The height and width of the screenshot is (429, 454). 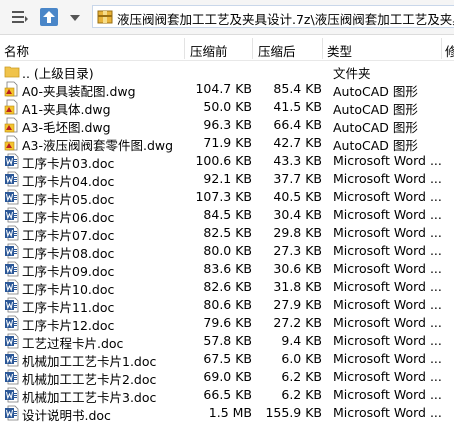 I want to click on file-packed-size: 80.0 KB, so click(x=227, y=250).